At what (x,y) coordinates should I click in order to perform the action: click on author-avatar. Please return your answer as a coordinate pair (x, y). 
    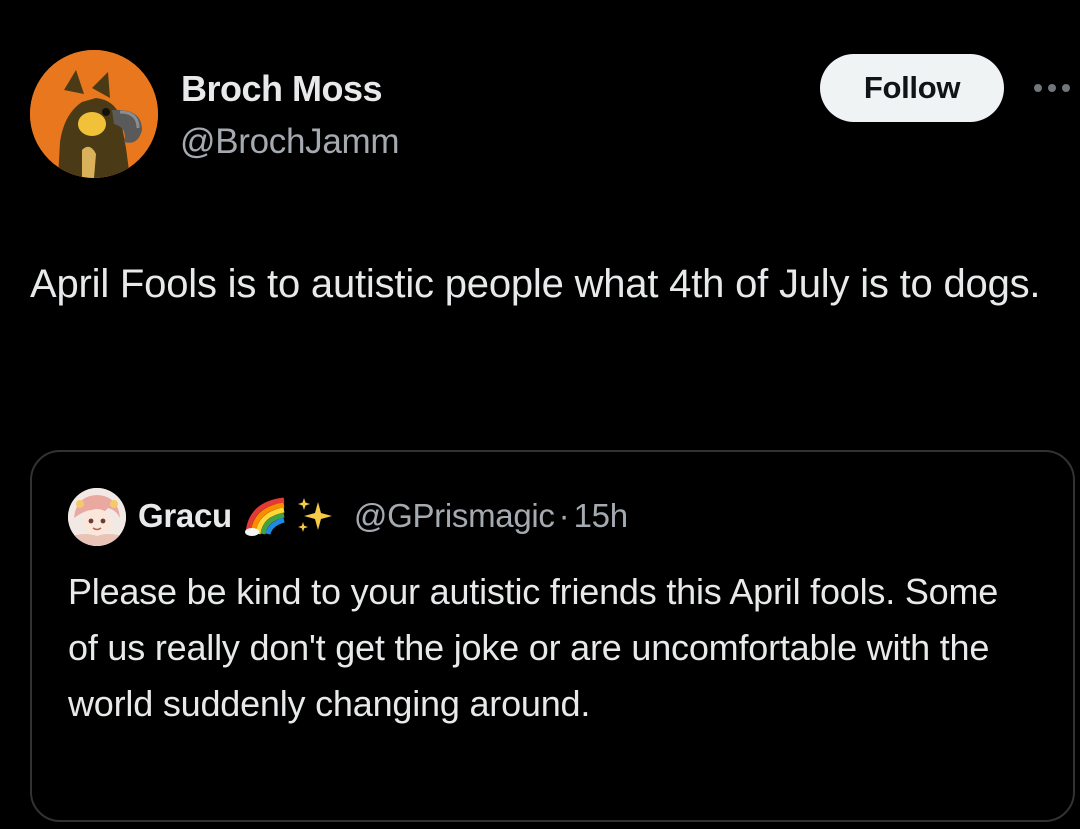
    Looking at the image, I should click on (94, 114).